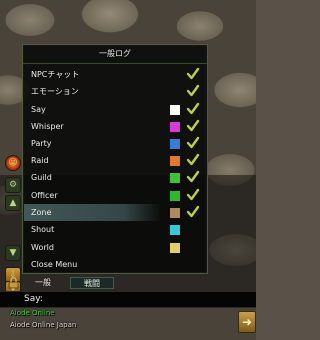  Describe the element at coordinates (115, 264) in the screenshot. I see `menu-item-close-menu: Close Menu` at that location.